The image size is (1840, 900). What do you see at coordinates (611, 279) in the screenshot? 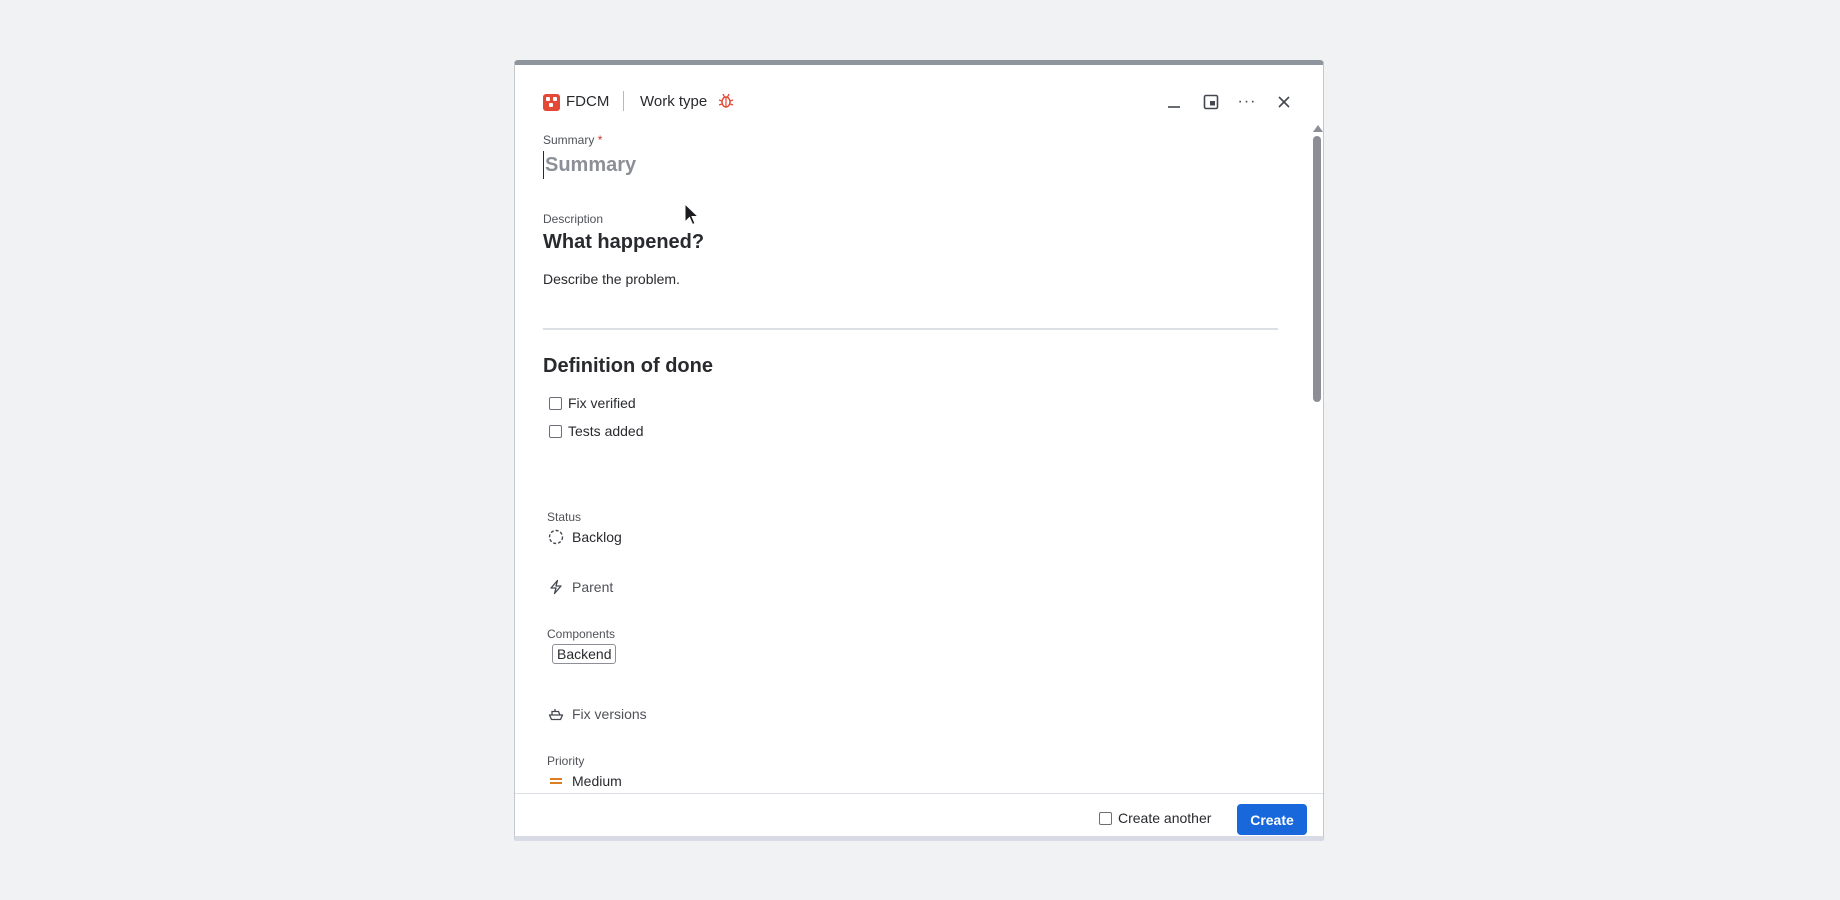
I see `description-text: Describe the problem.` at bounding box center [611, 279].